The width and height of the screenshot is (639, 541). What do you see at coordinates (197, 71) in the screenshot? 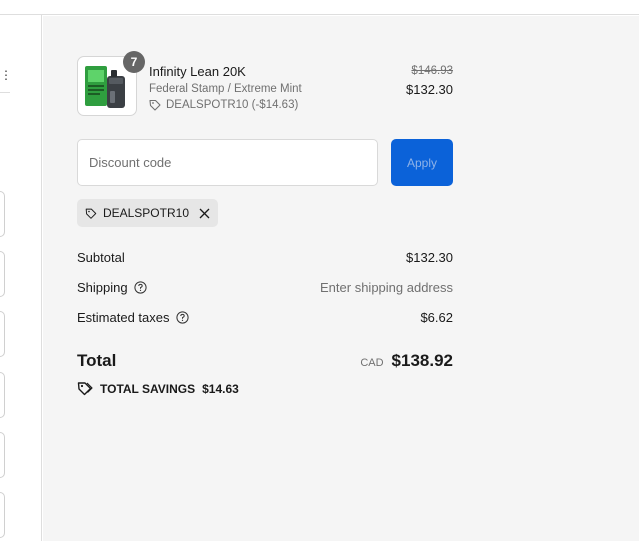
I see `product-name: Infinity Lean 20K` at bounding box center [197, 71].